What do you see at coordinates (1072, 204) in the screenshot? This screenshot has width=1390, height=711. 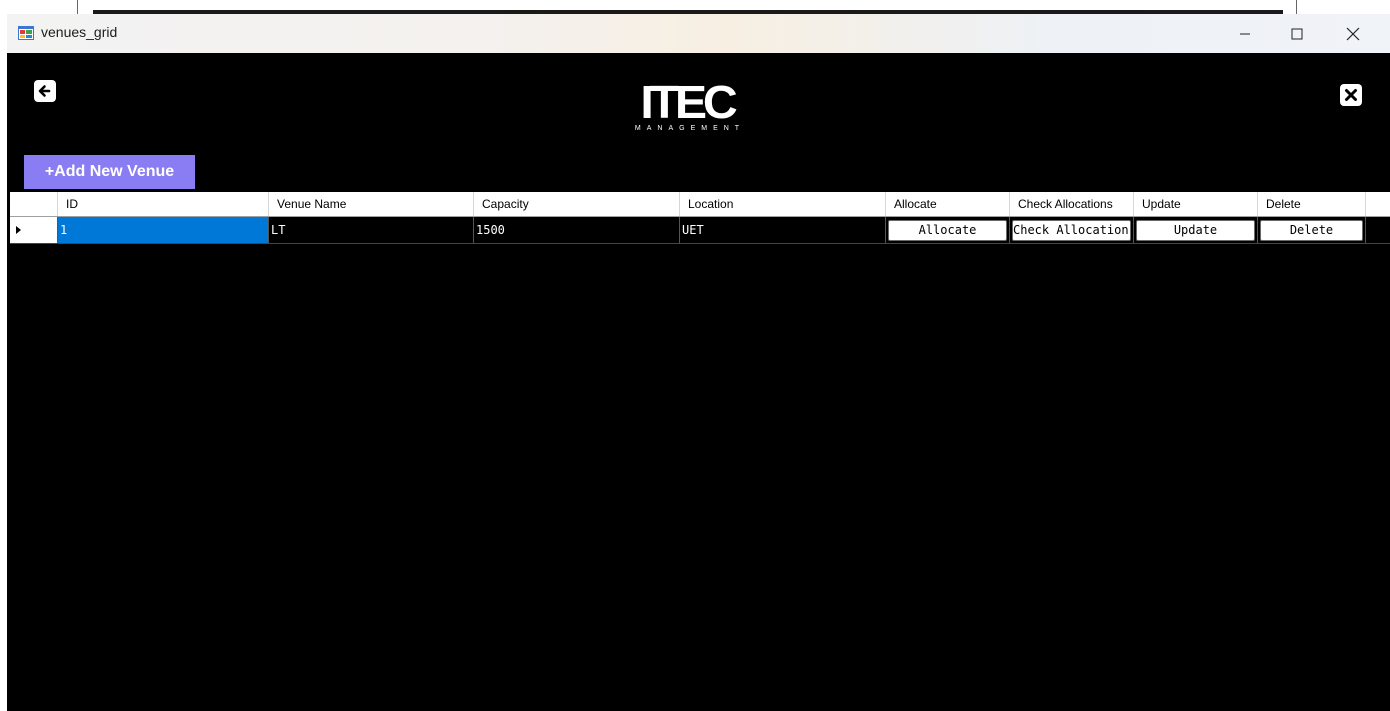 I see `column-header-check-allocations: Check Allocations` at bounding box center [1072, 204].